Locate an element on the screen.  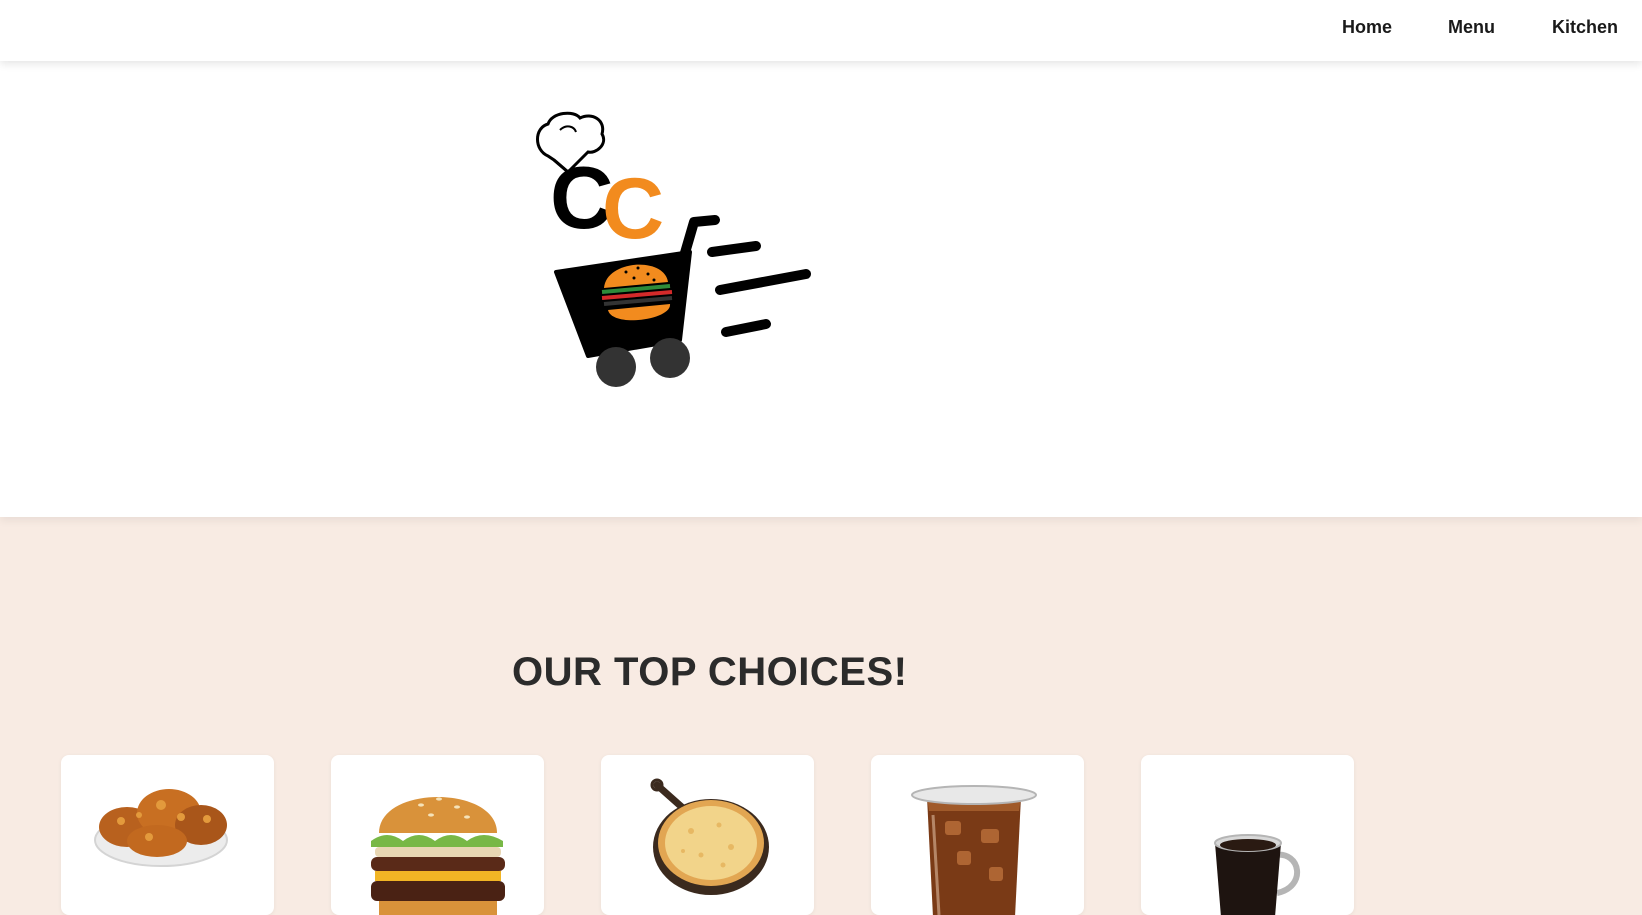
cart-wheel-right is located at coordinates (670, 358).